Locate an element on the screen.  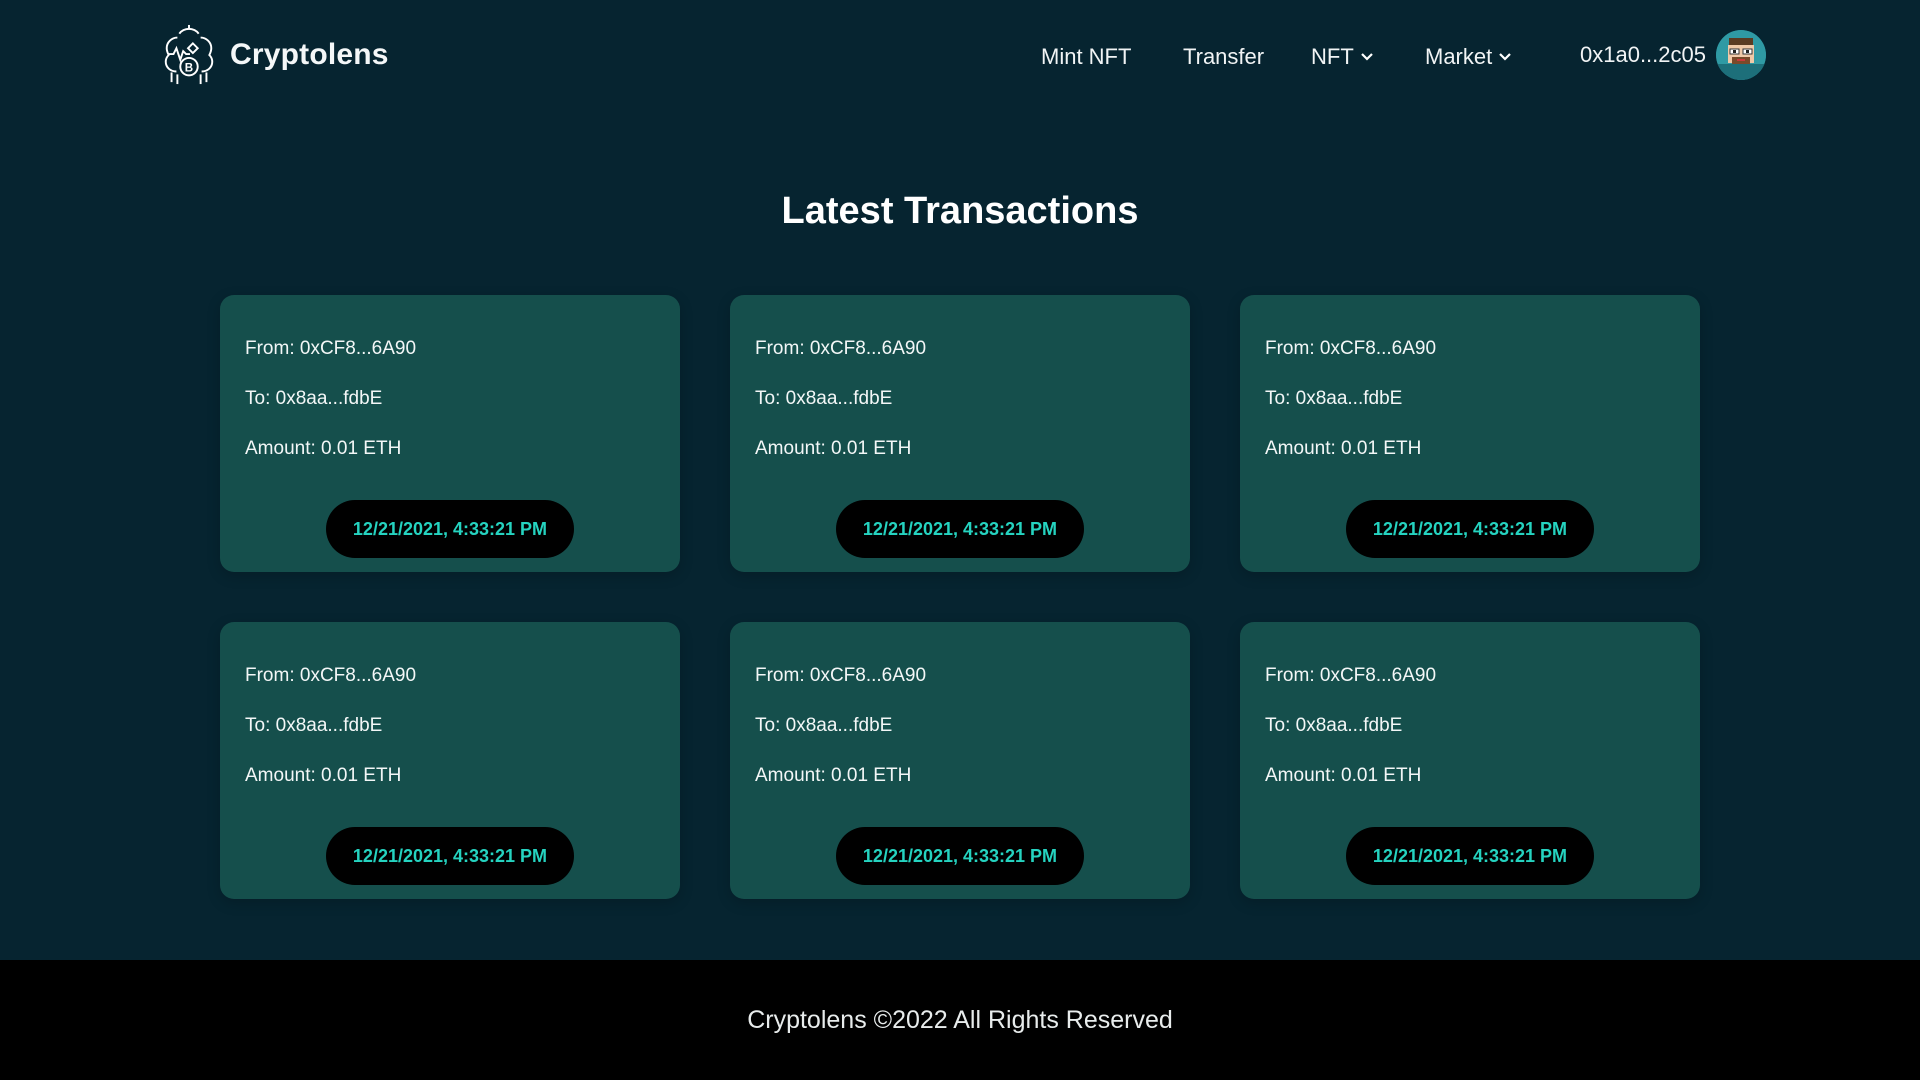
crypto-brain-icon: B is located at coordinates (189, 54).